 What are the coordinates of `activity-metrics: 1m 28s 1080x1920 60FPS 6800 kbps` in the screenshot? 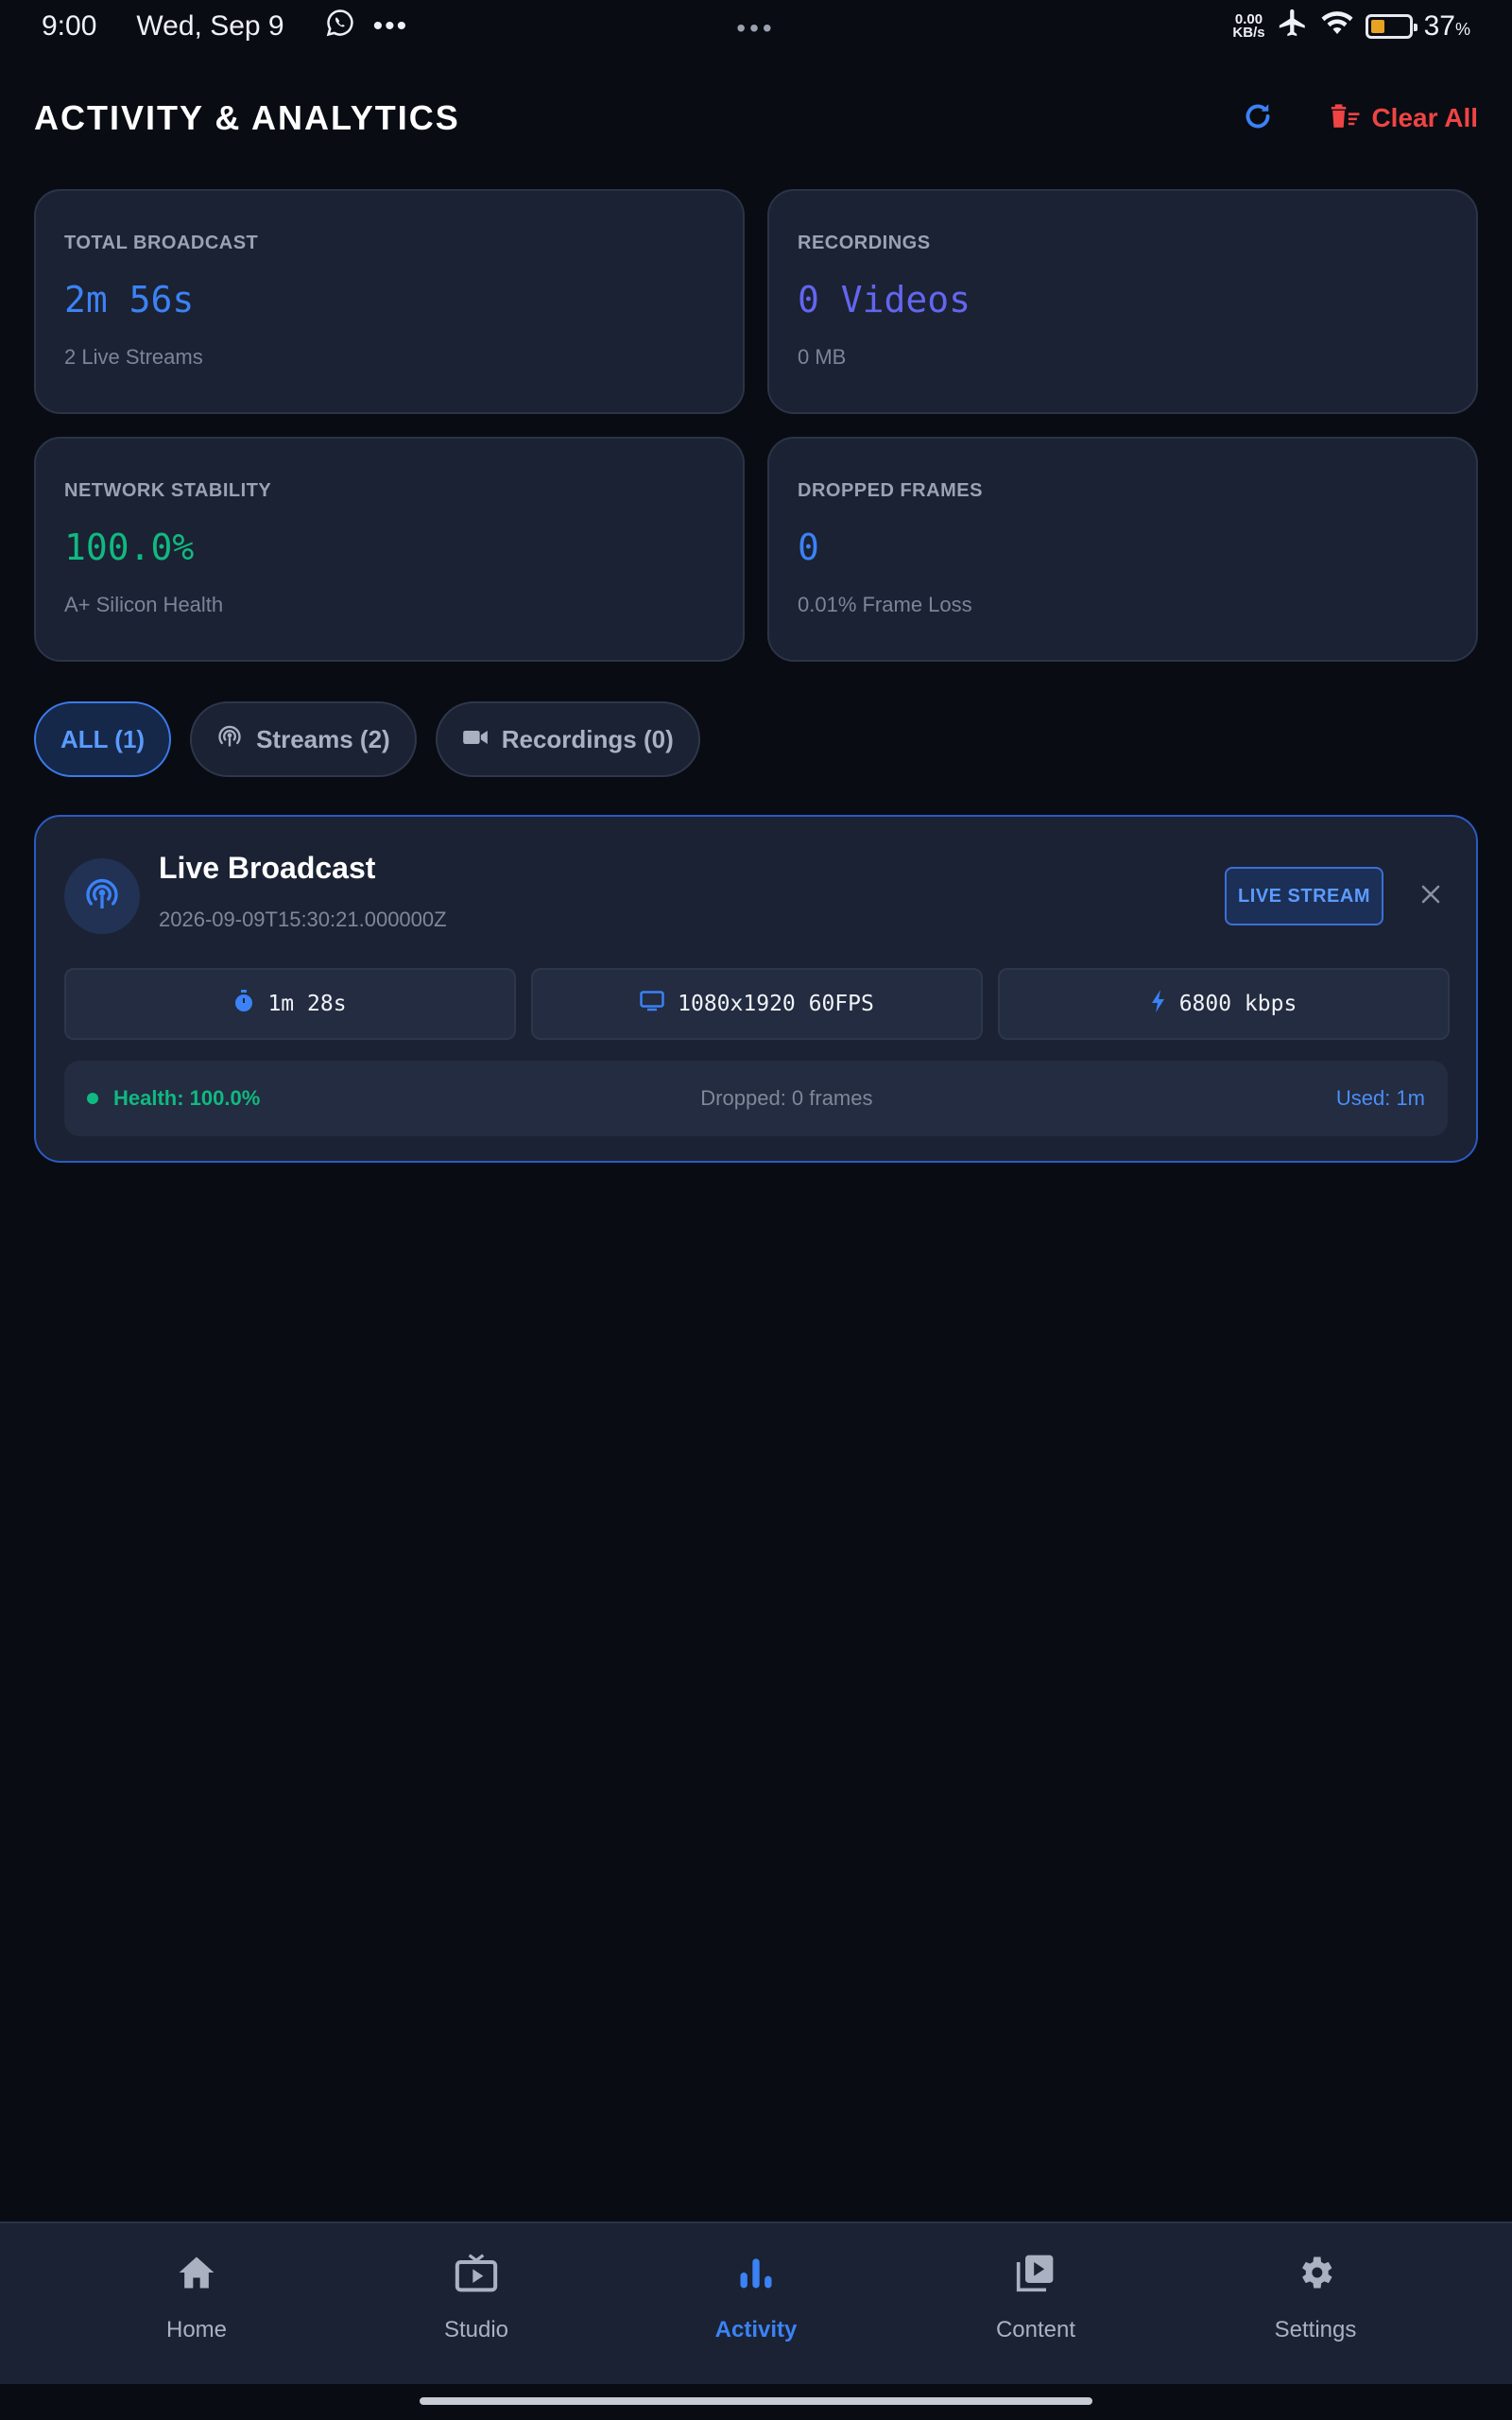 It's located at (757, 1004).